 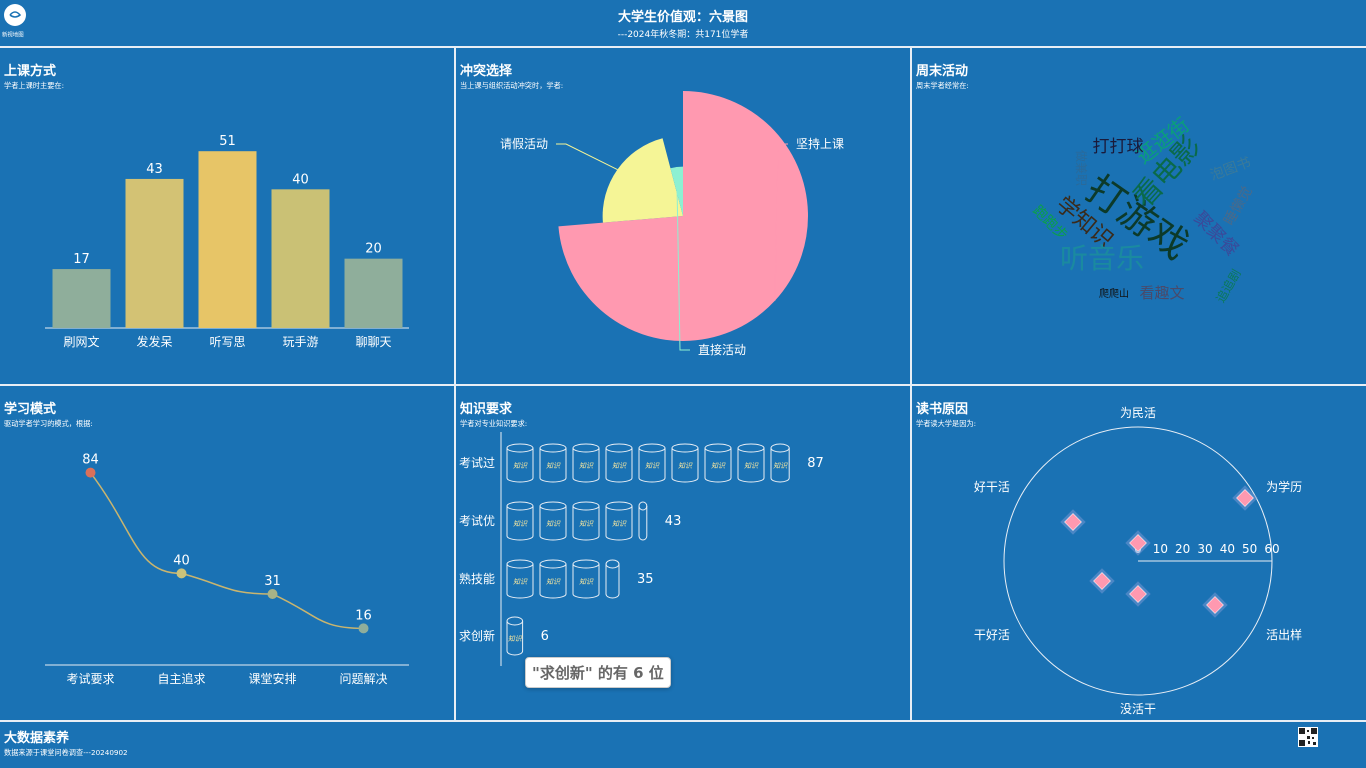 I want to click on x-tick-label: 刷网文, so click(x=81, y=341).